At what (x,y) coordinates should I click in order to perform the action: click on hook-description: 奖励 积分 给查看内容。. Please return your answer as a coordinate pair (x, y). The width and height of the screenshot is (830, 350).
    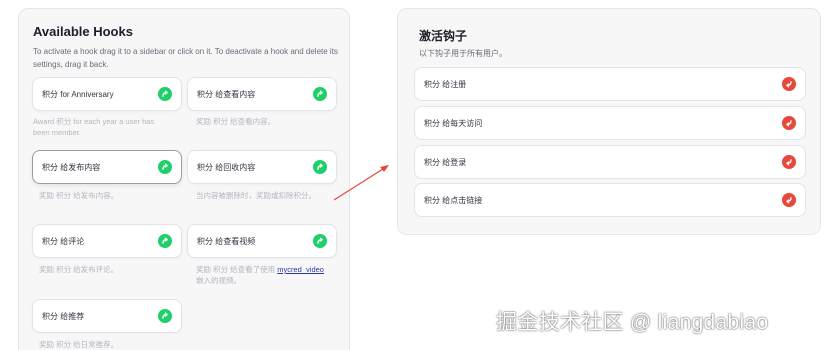
    Looking at the image, I should click on (271, 121).